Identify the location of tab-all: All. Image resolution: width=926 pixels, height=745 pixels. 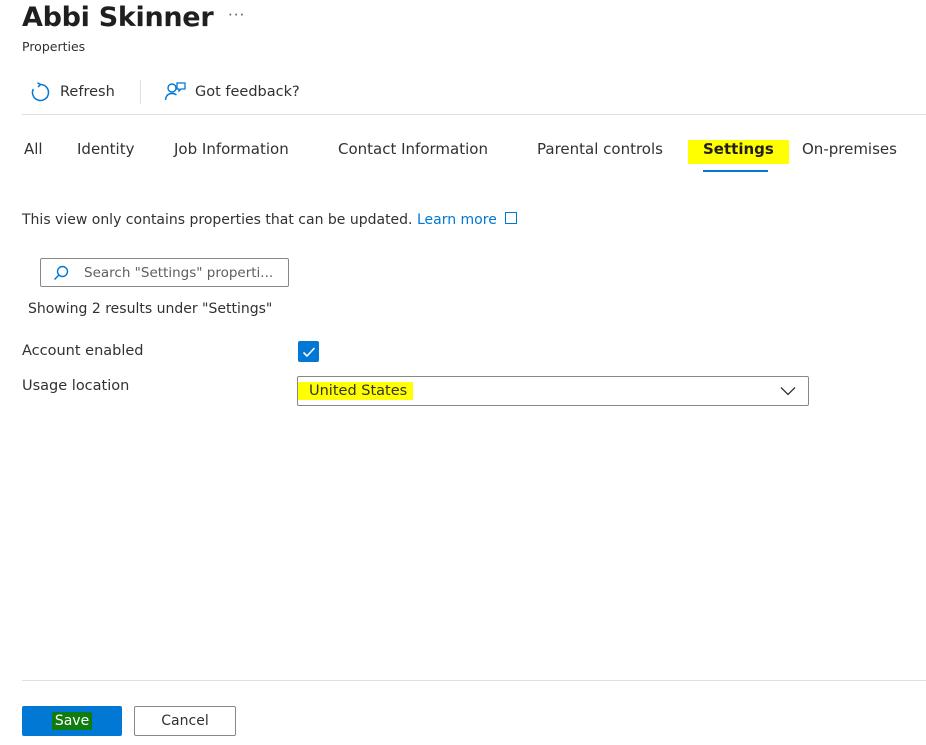
(33, 152).